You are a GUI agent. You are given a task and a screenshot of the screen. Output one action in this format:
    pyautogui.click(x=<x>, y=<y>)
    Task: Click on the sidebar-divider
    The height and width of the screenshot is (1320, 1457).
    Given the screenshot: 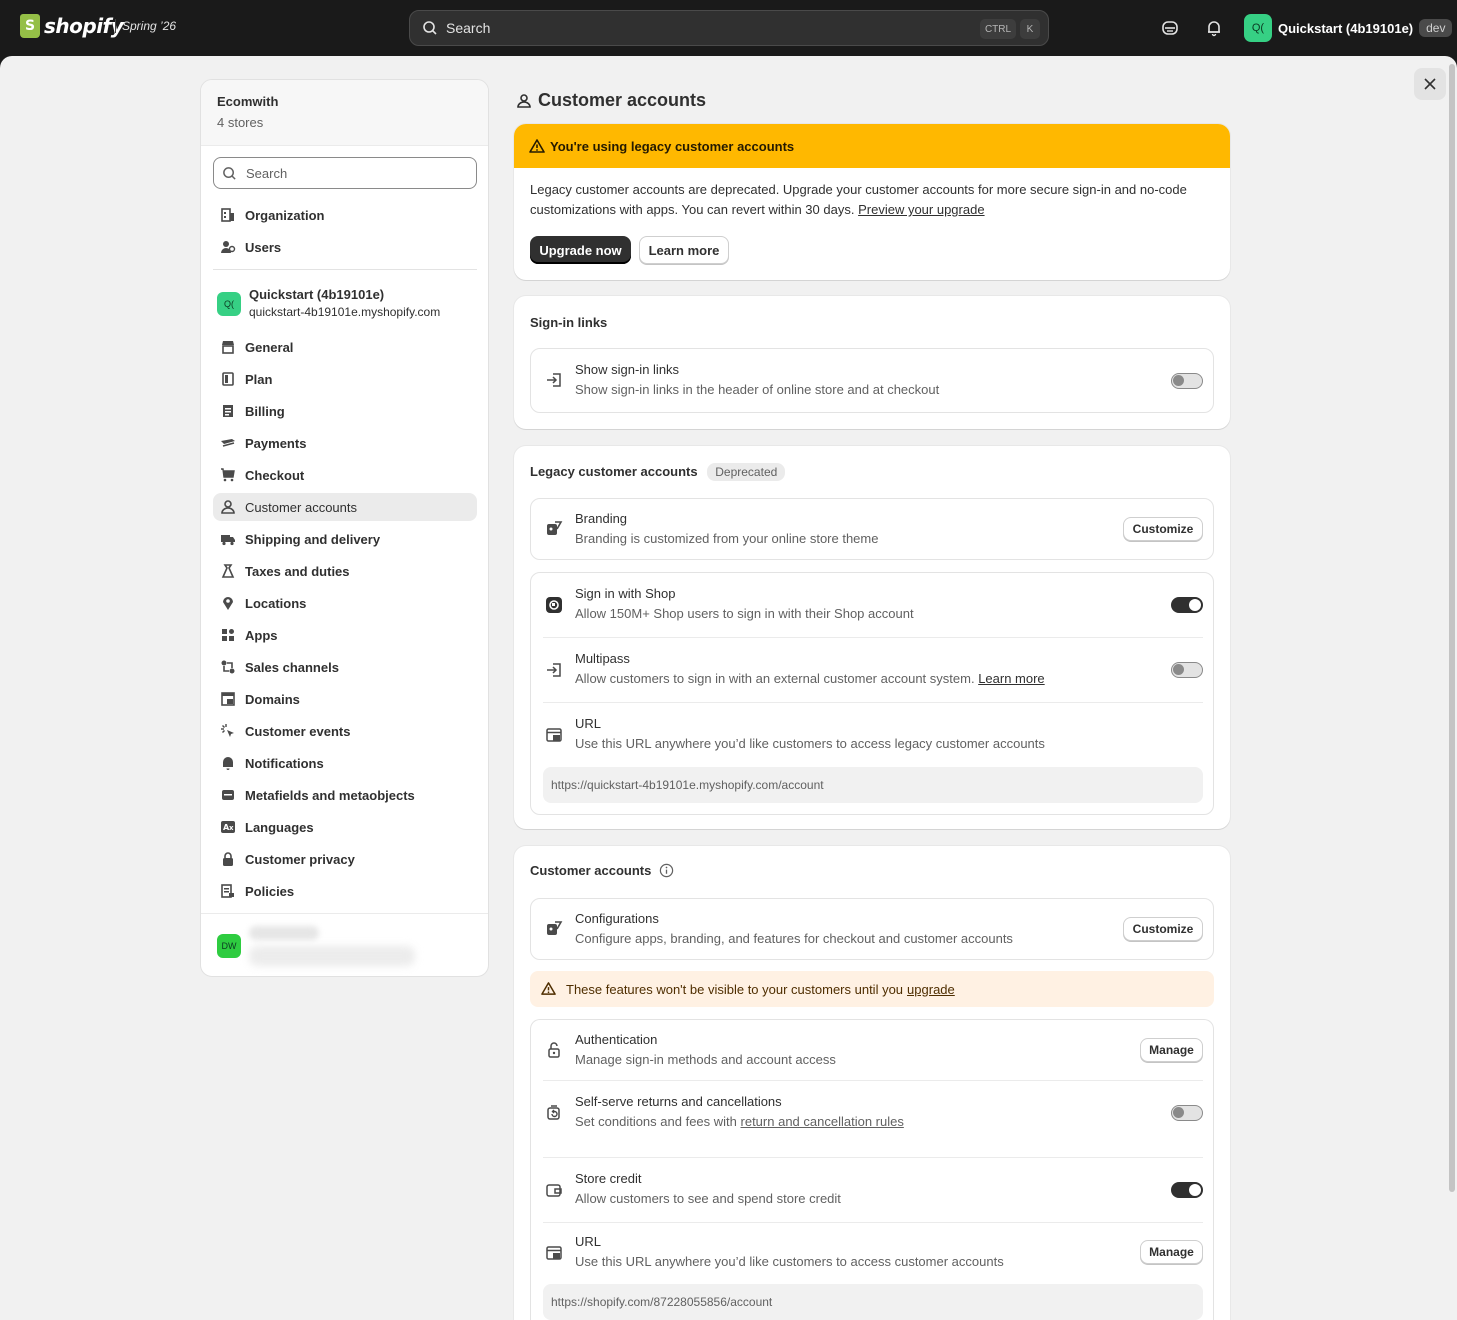 What is the action you would take?
    pyautogui.click(x=345, y=269)
    